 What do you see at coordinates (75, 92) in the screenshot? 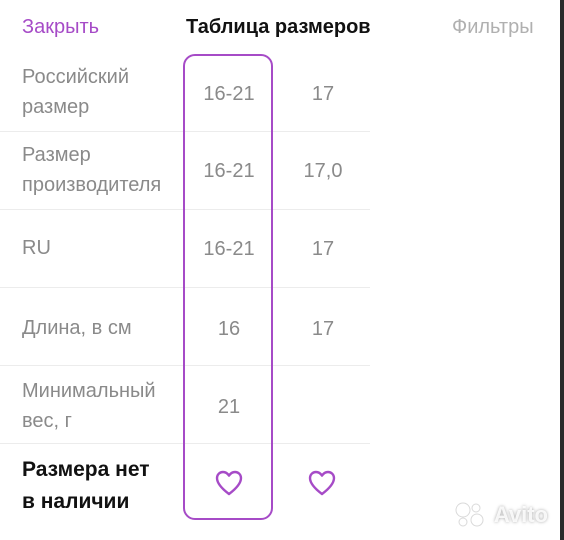
I see `row-label: Российский размер` at bounding box center [75, 92].